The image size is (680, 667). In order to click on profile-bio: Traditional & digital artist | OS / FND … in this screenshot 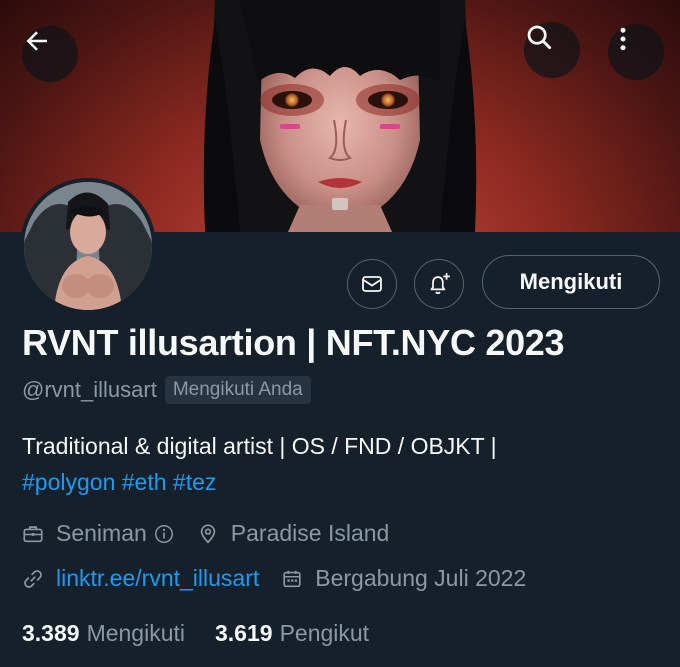, I will do `click(342, 464)`.